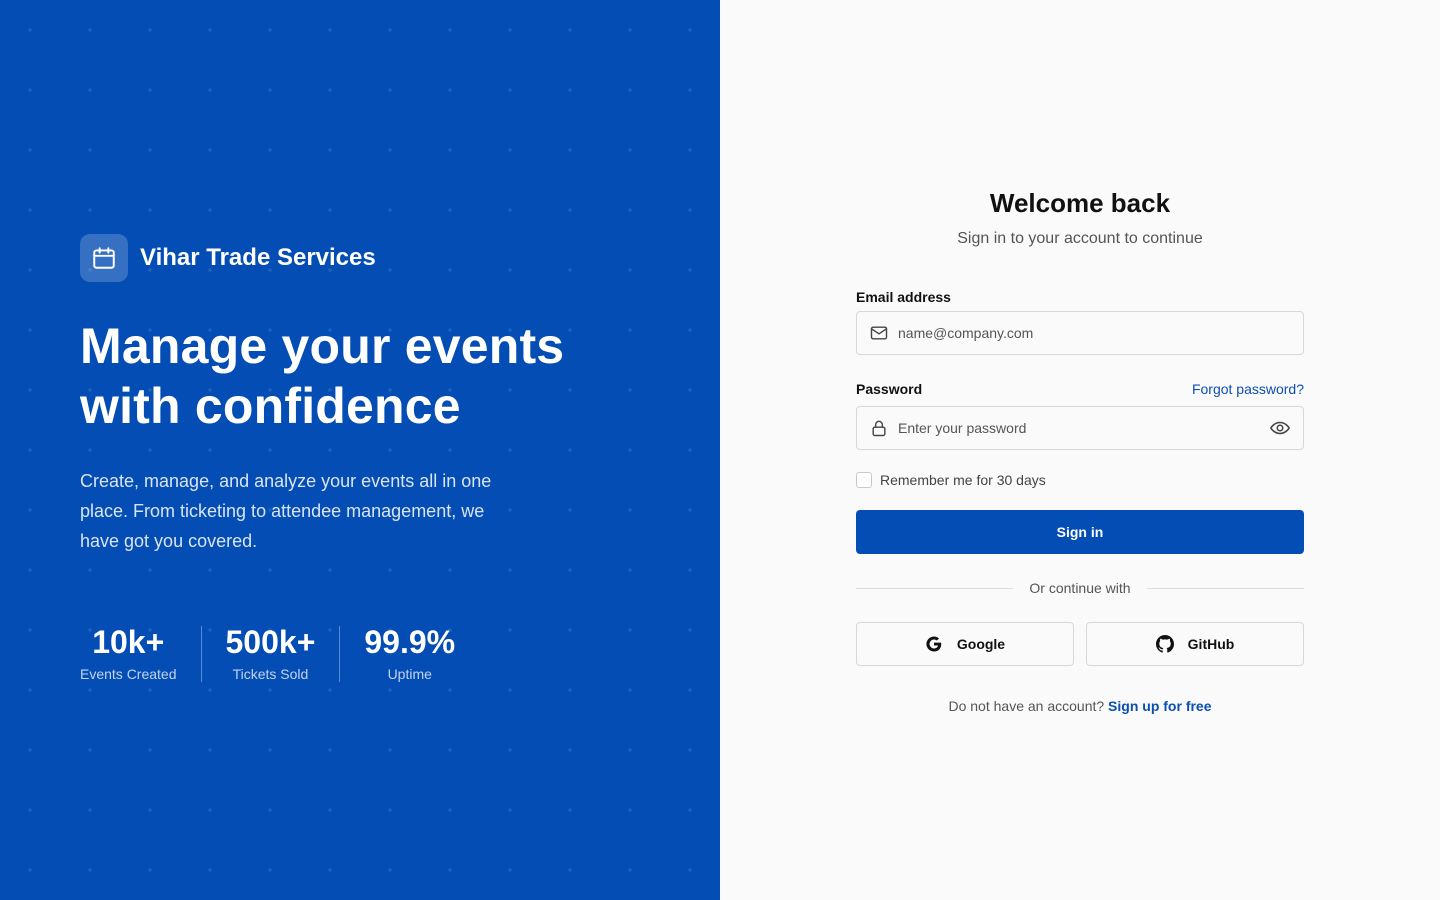 Image resolution: width=1440 pixels, height=900 pixels. Describe the element at coordinates (934, 644) in the screenshot. I see `google-icon` at that location.